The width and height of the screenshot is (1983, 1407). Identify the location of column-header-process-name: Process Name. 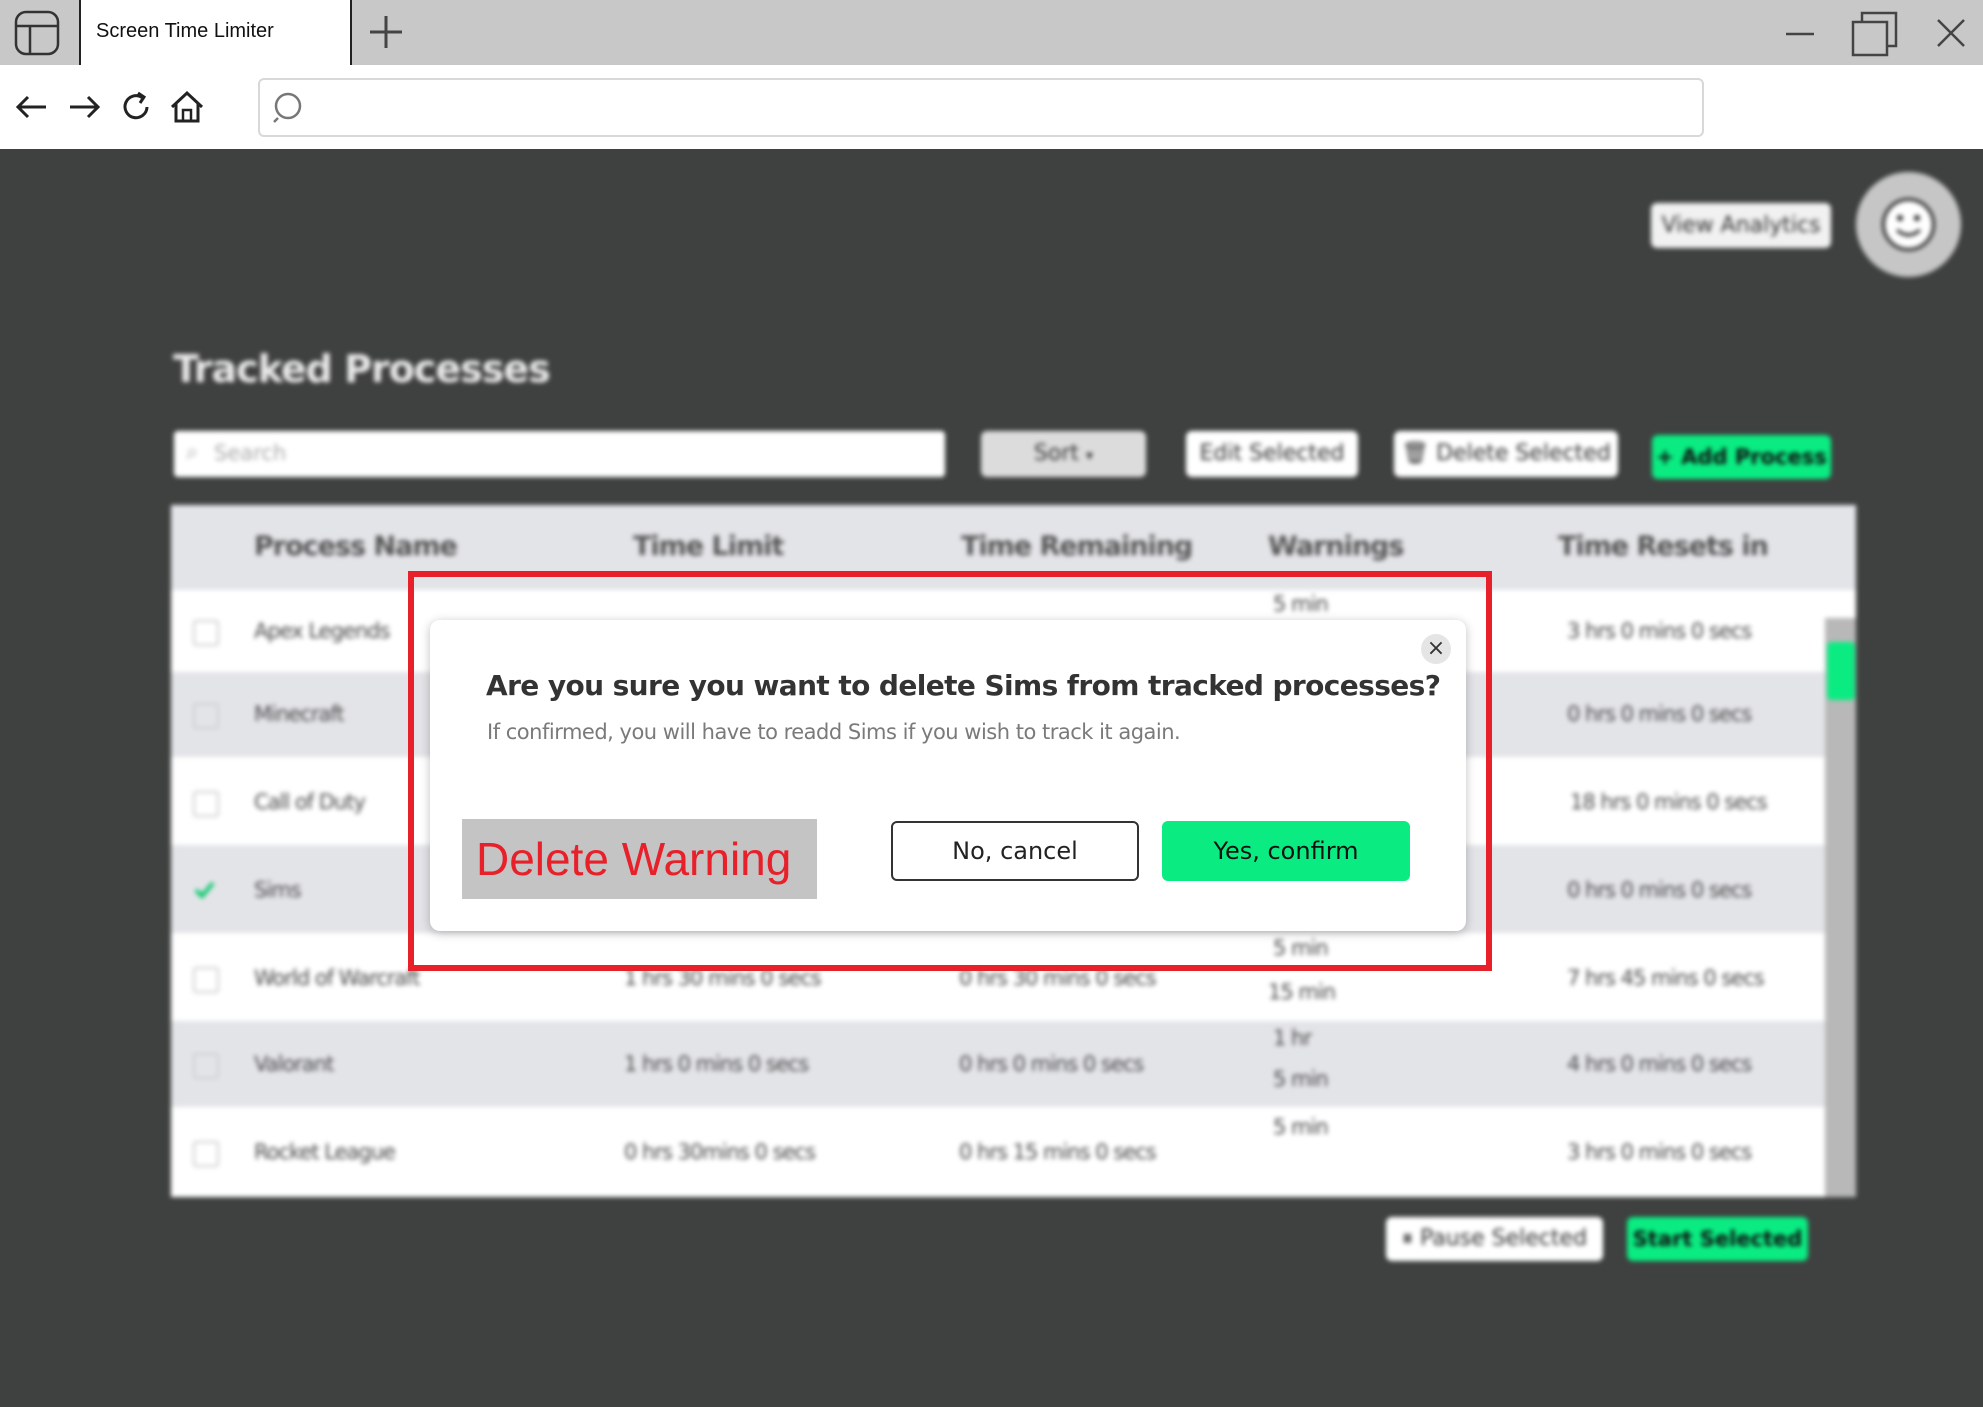
(356, 546).